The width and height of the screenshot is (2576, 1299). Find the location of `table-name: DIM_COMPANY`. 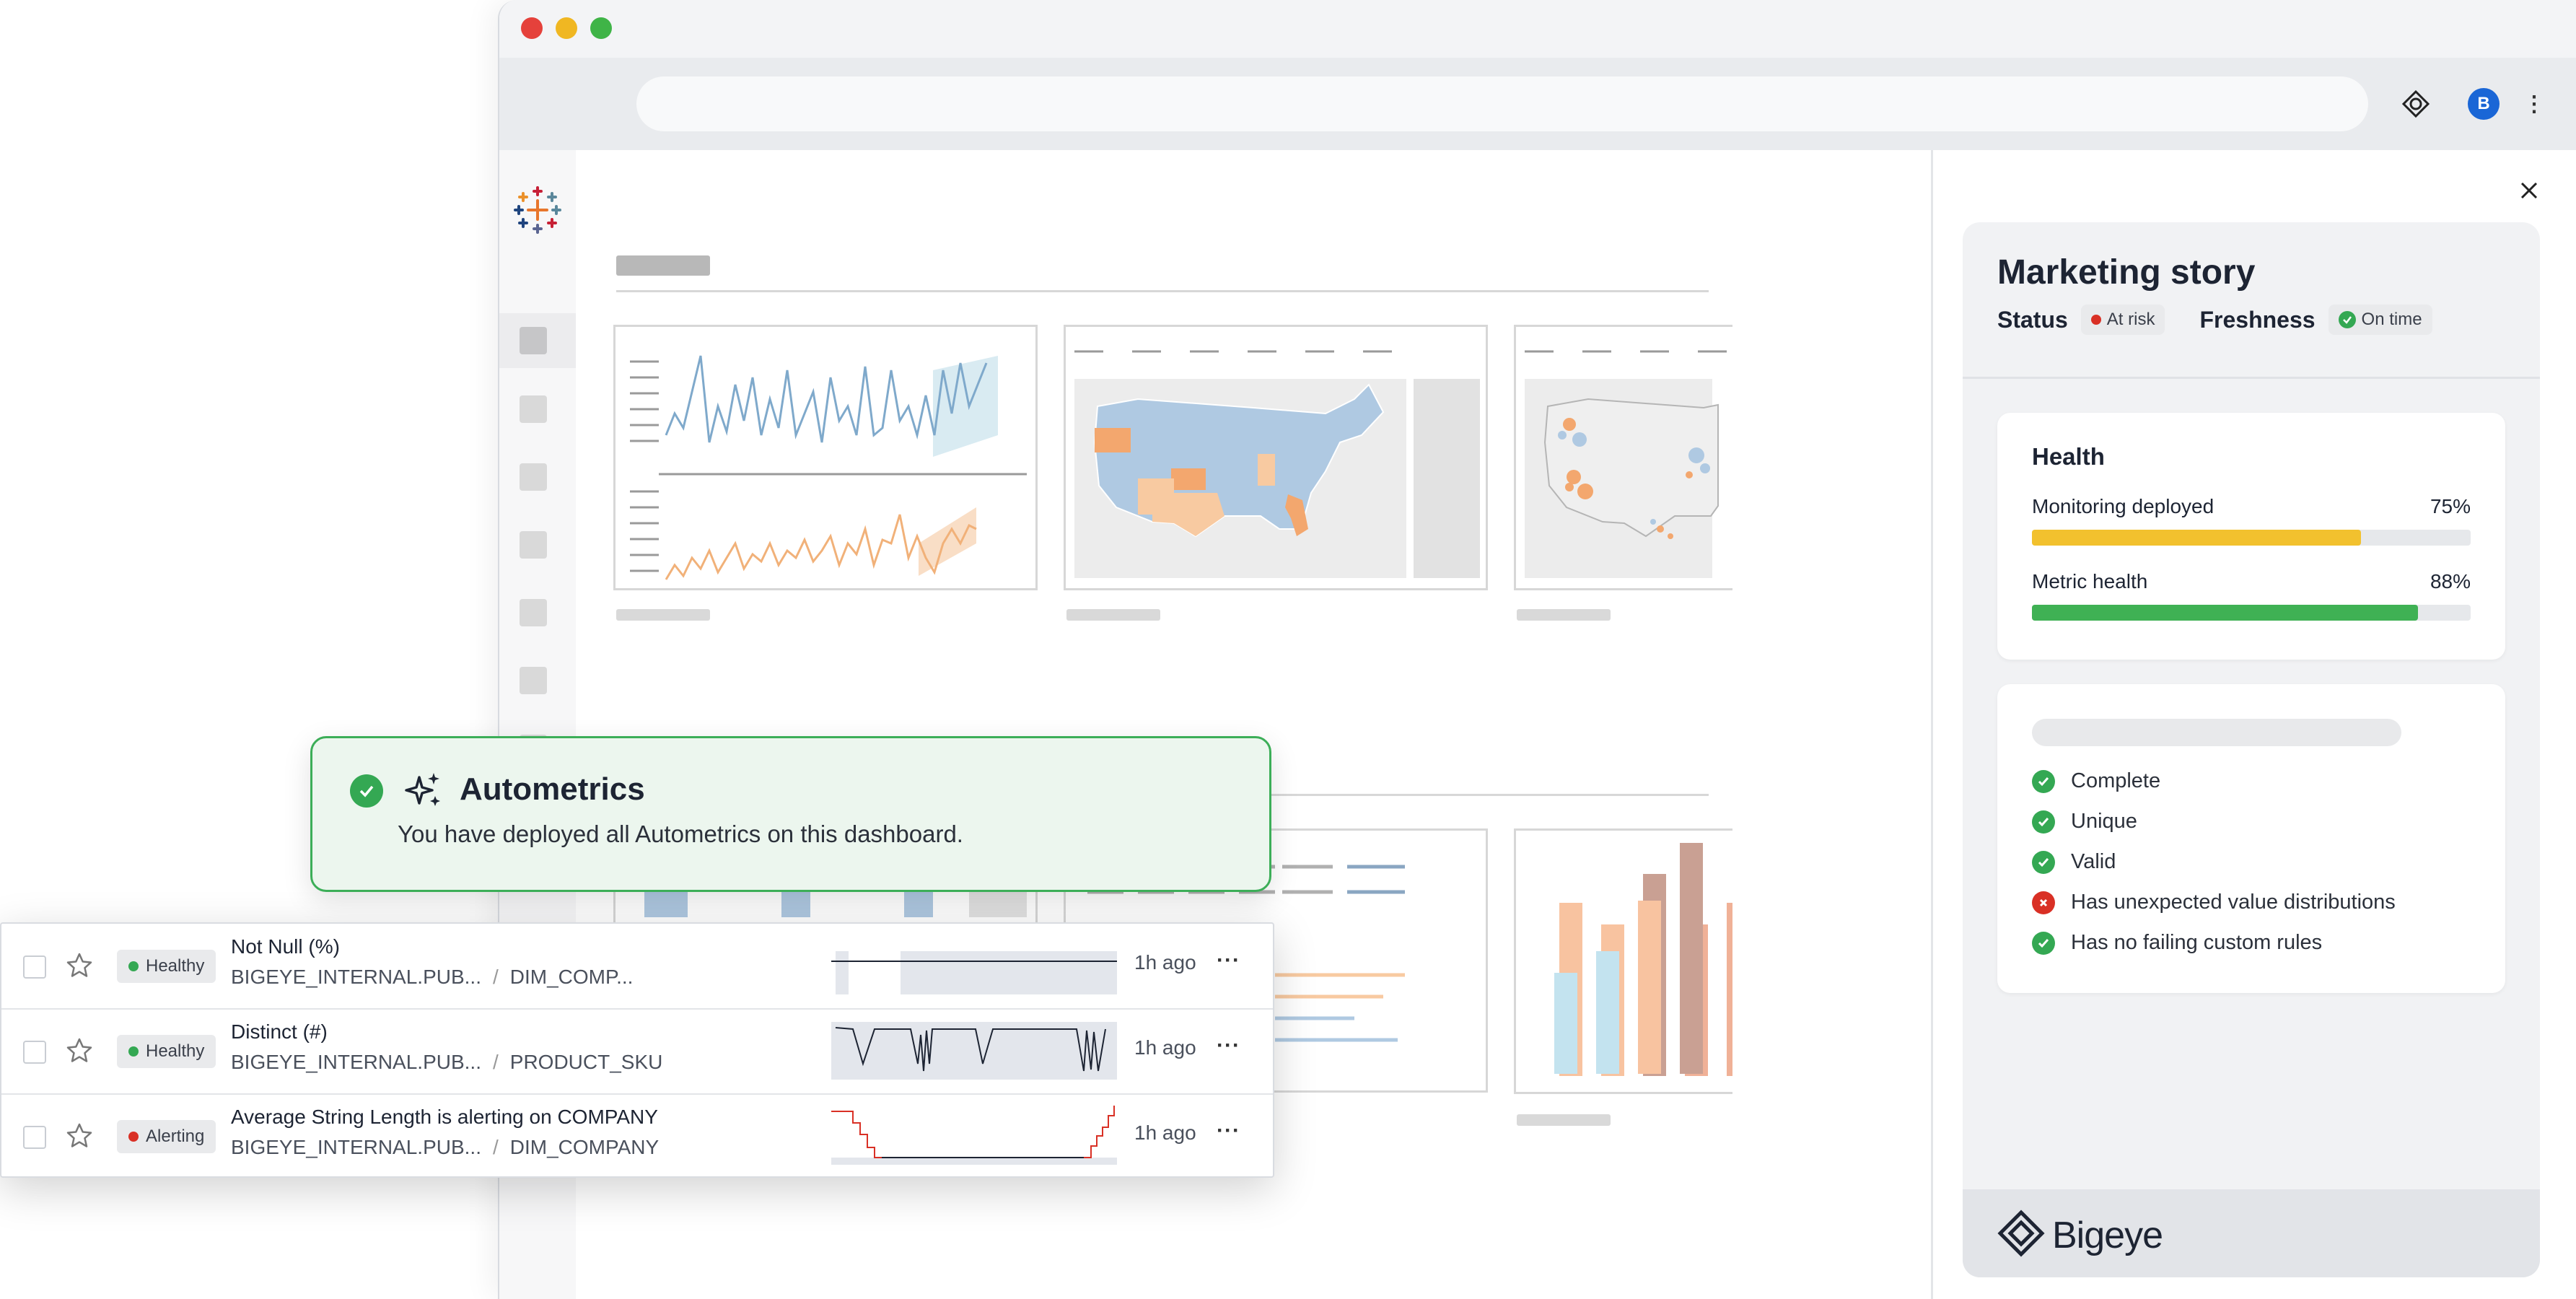

table-name: DIM_COMPANY is located at coordinates (584, 1147).